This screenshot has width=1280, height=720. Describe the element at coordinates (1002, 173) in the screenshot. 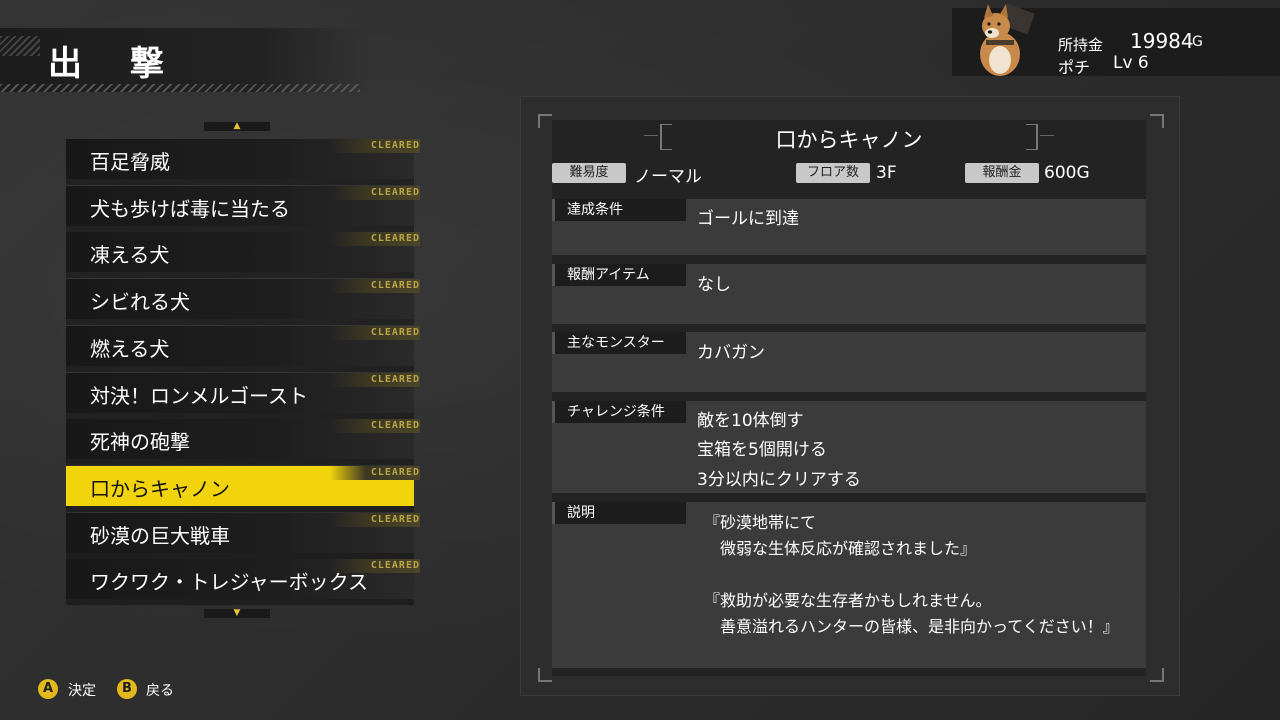

I see `reward-money-tag: 報酬金` at that location.